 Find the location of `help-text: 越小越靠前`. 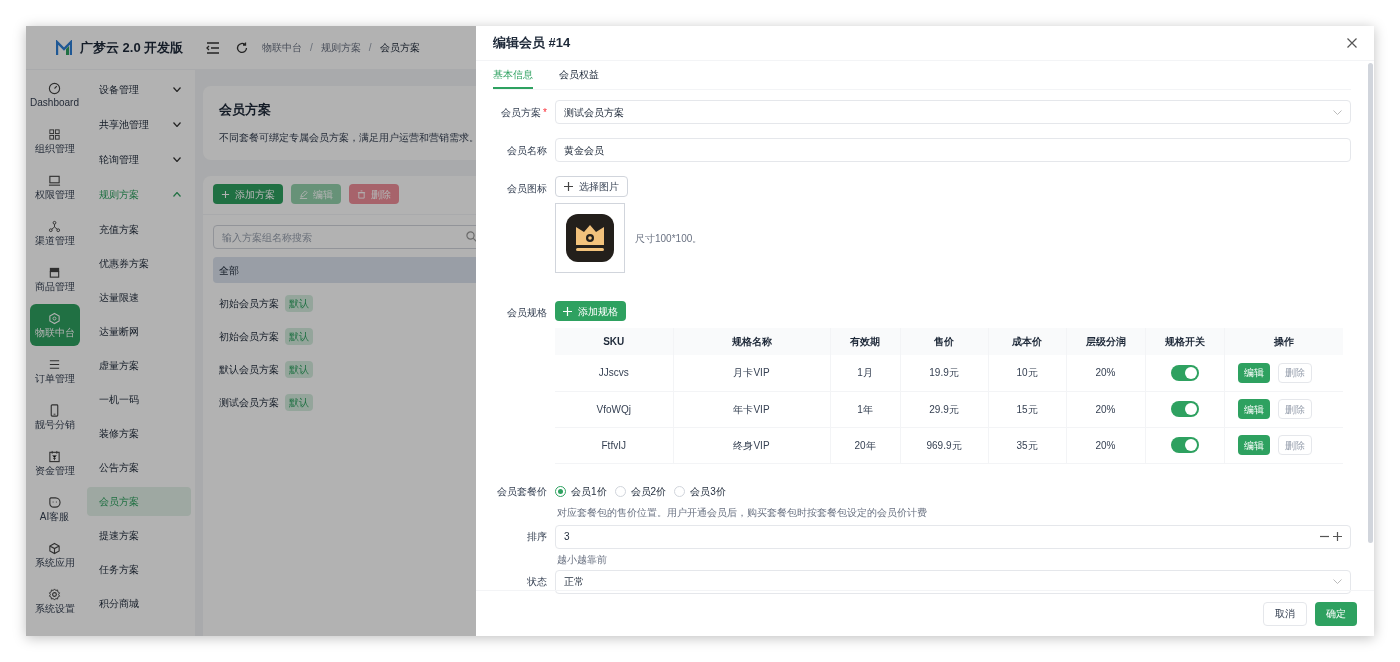

help-text: 越小越靠前 is located at coordinates (582, 559).